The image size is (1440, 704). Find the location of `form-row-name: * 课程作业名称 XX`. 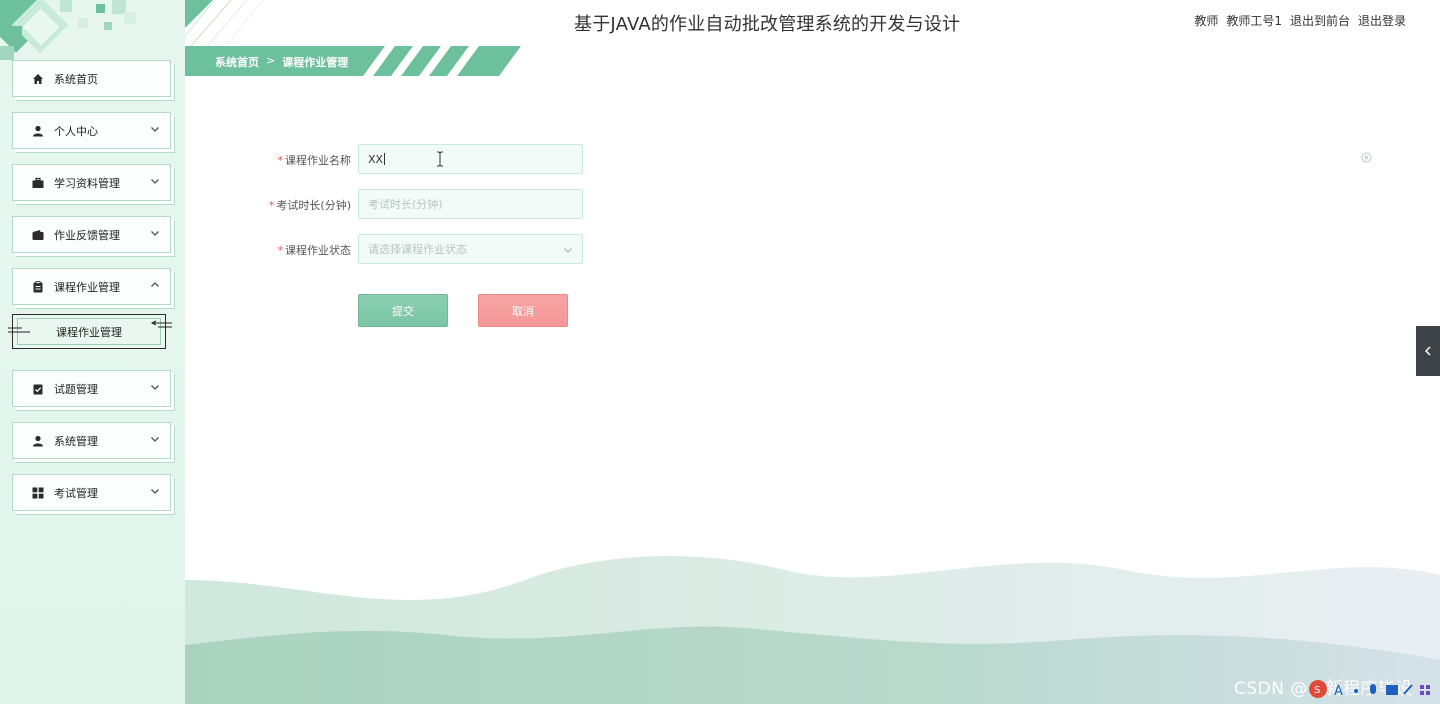

form-row-name: * 课程作业名称 XX is located at coordinates (395, 159).